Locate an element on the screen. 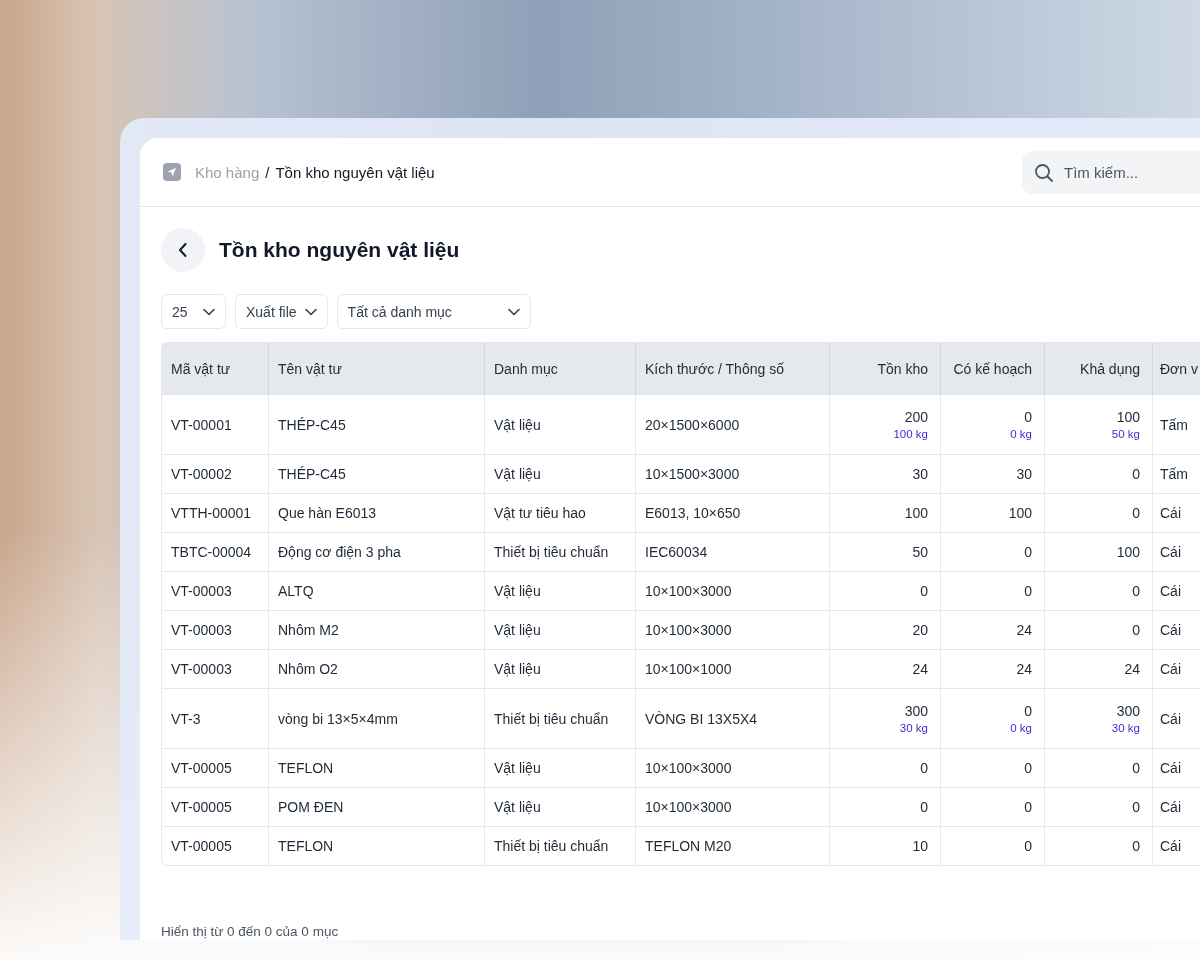  table-cell: Vật tư tiêu hao is located at coordinates (560, 512).